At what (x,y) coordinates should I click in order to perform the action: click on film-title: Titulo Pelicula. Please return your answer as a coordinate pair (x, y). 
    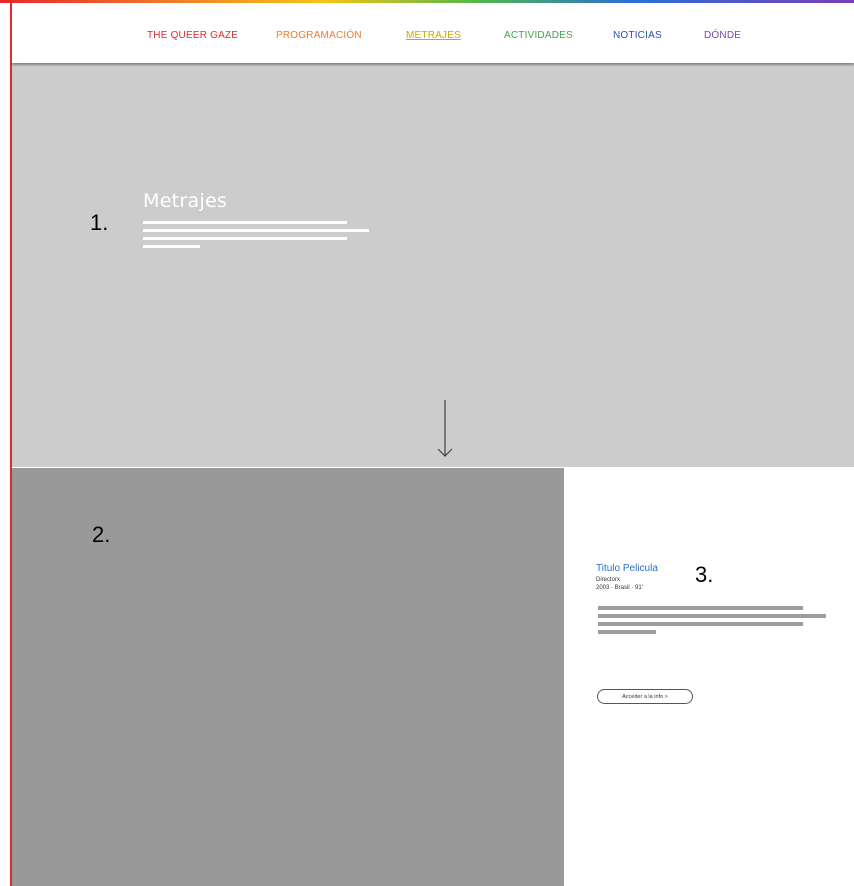
    Looking at the image, I should click on (627, 568).